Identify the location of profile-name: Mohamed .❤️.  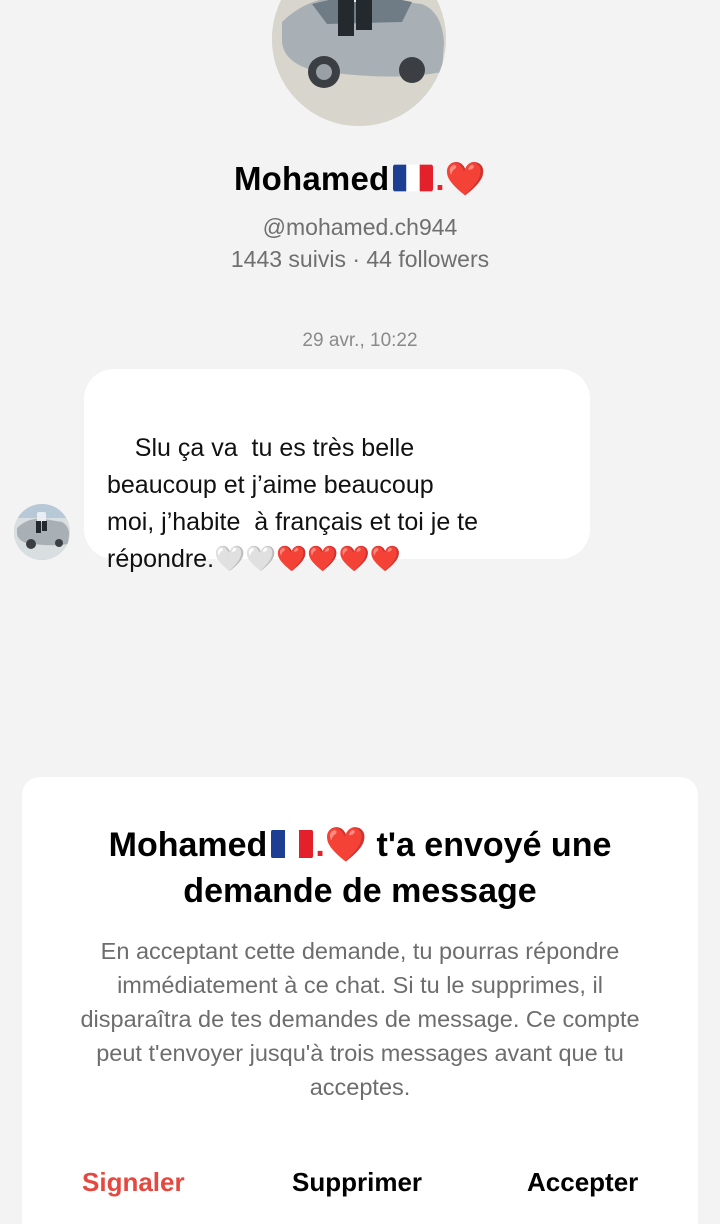
(360, 179).